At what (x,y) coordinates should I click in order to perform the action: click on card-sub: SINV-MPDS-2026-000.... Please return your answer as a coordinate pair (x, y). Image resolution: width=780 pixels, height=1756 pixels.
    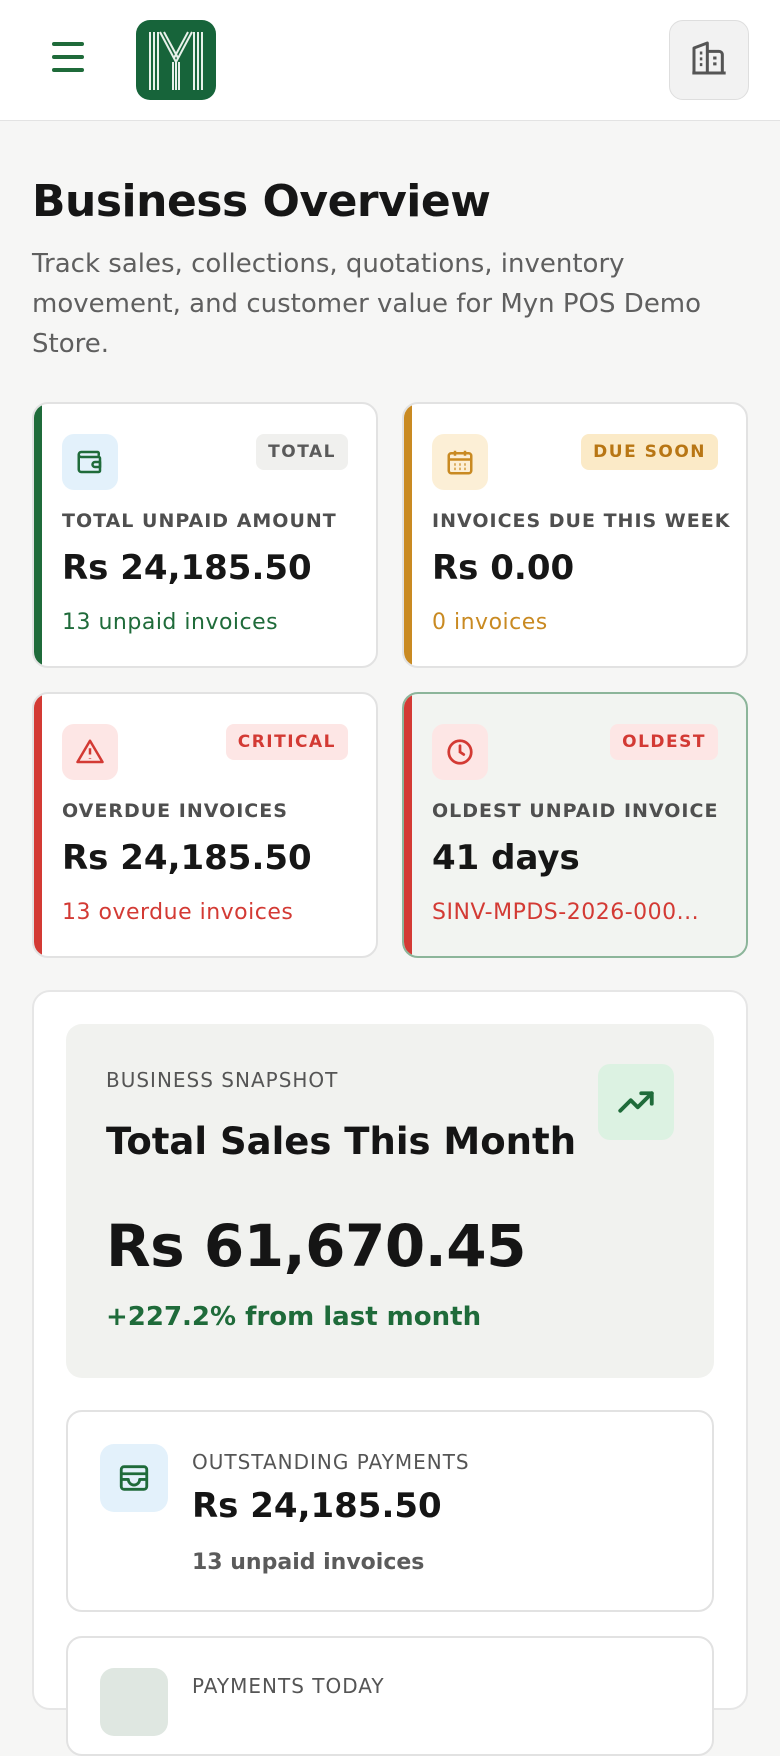
    Looking at the image, I should click on (566, 912).